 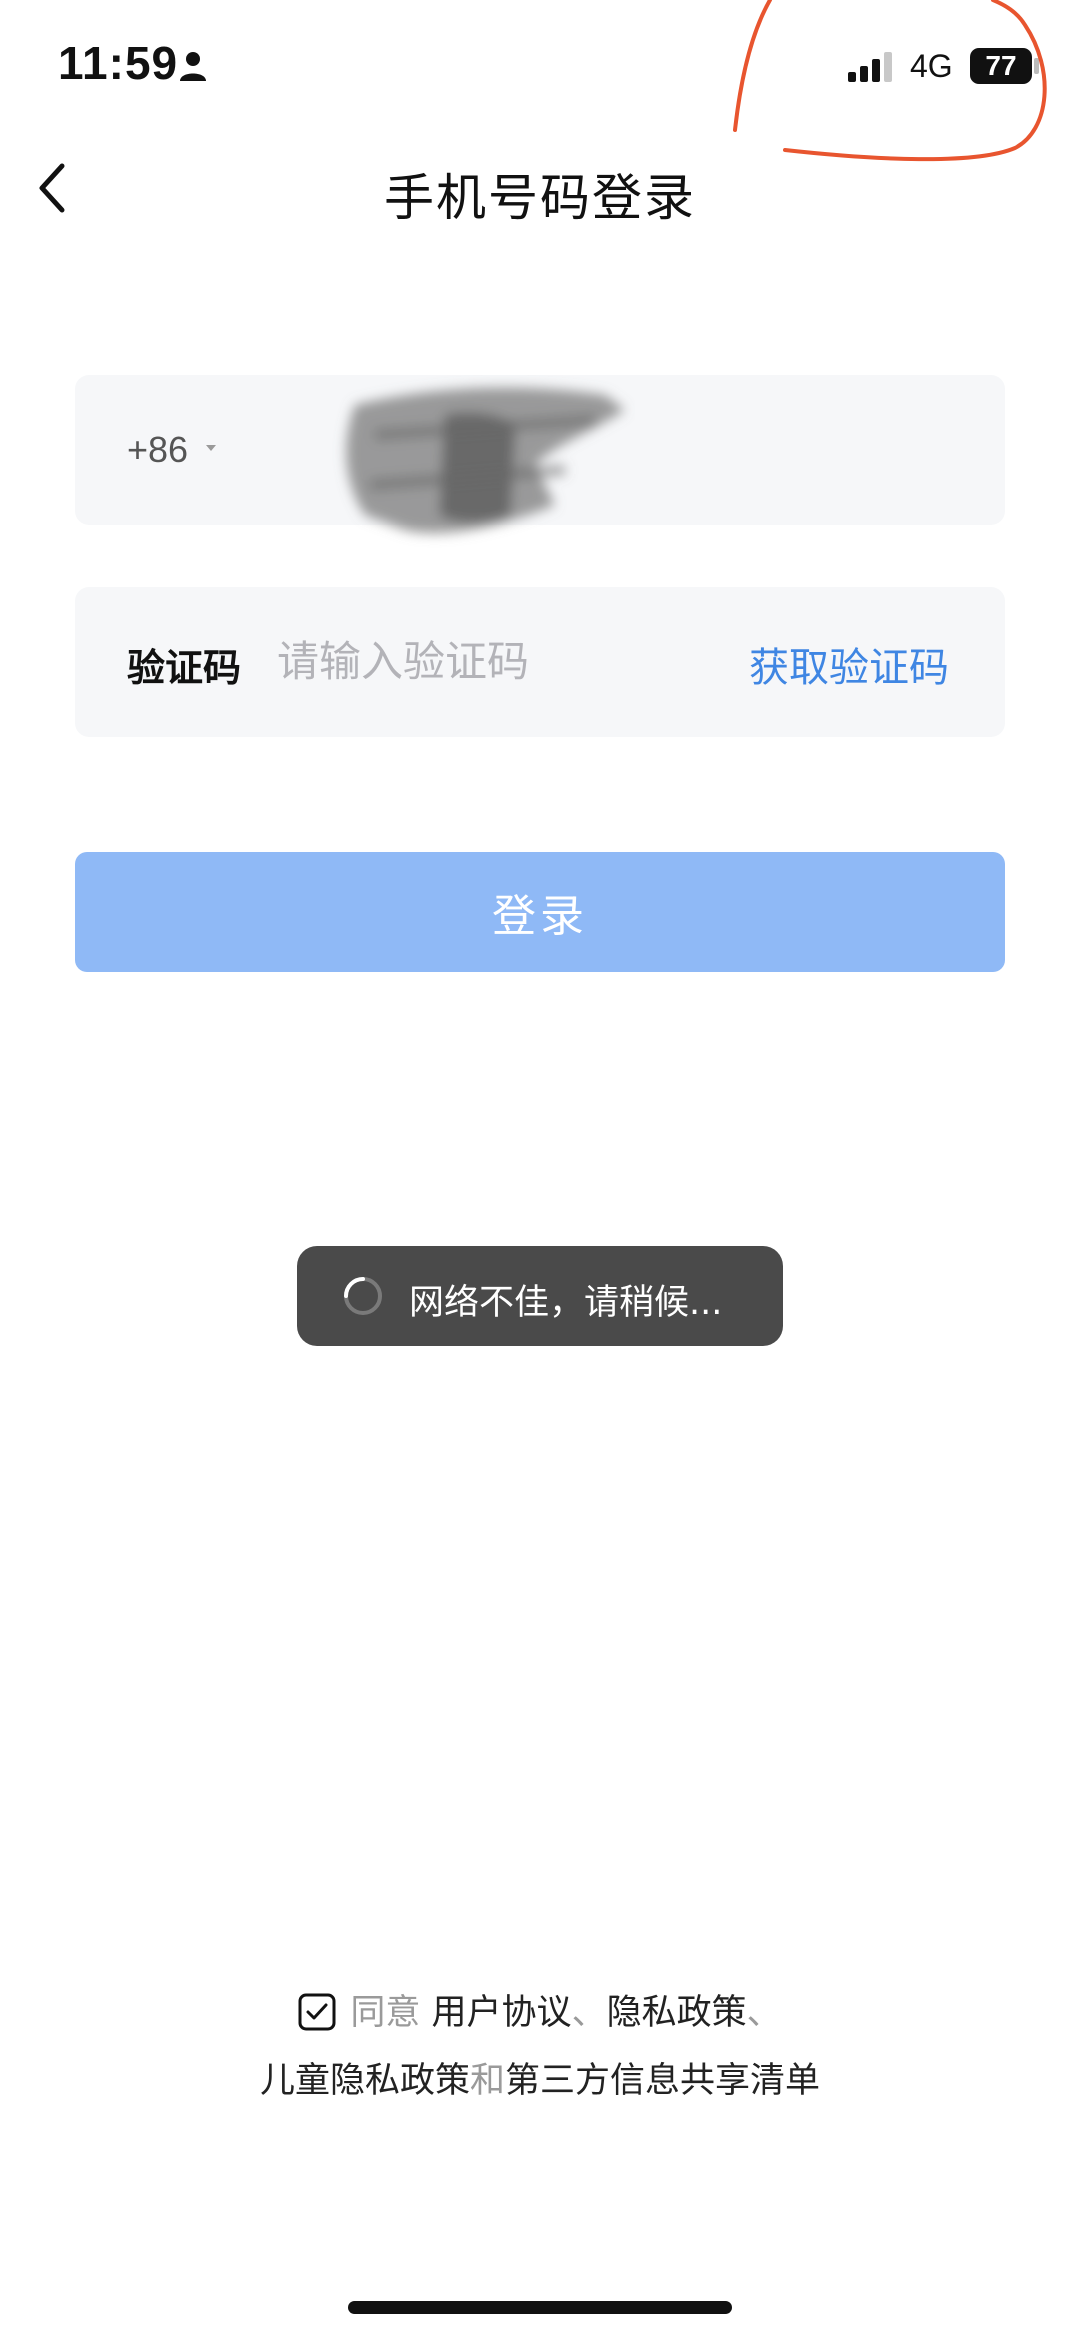 I want to click on login-button: 登录, so click(x=540, y=912).